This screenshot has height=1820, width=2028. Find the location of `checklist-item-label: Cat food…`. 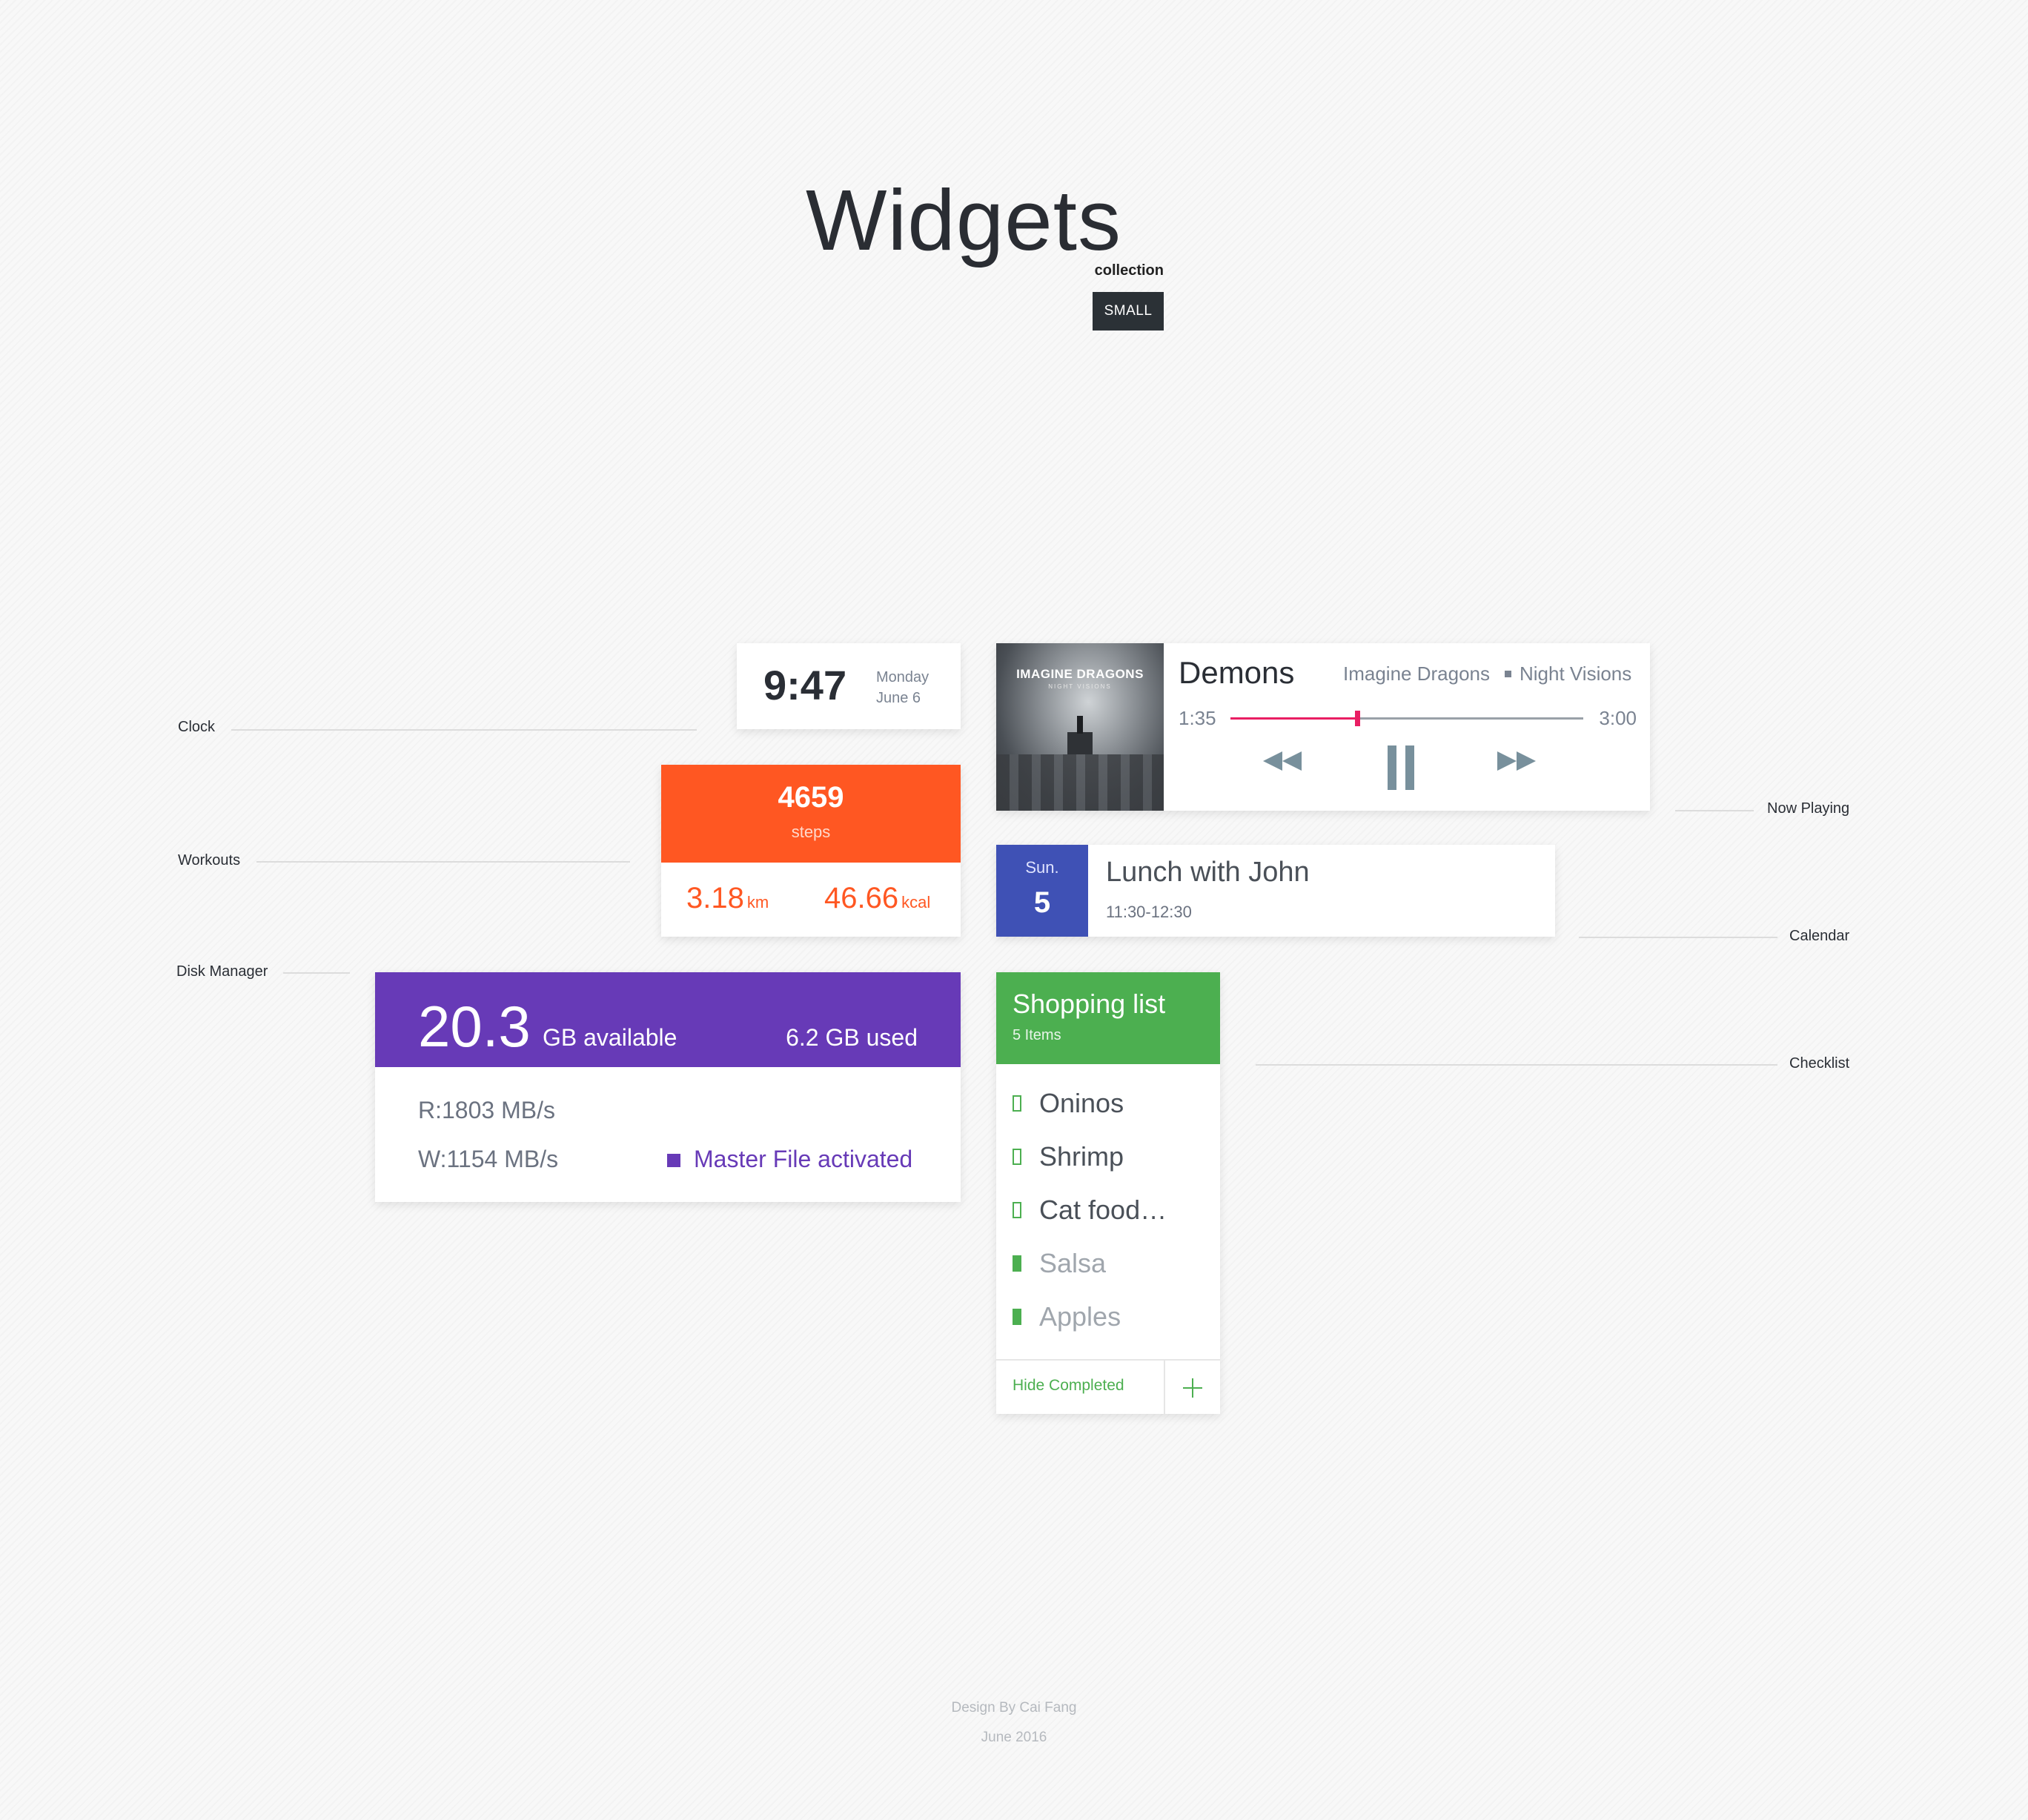

checklist-item-label: Cat food… is located at coordinates (1103, 1210).